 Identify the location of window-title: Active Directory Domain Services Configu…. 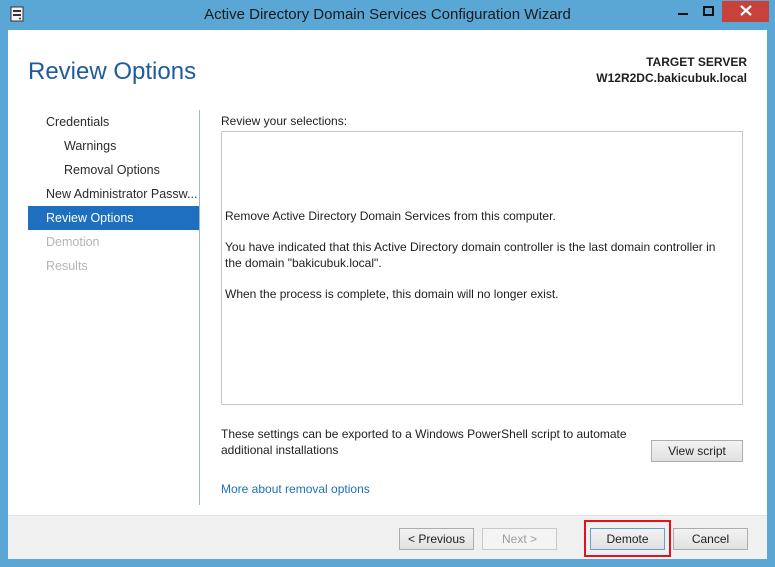
(387, 14).